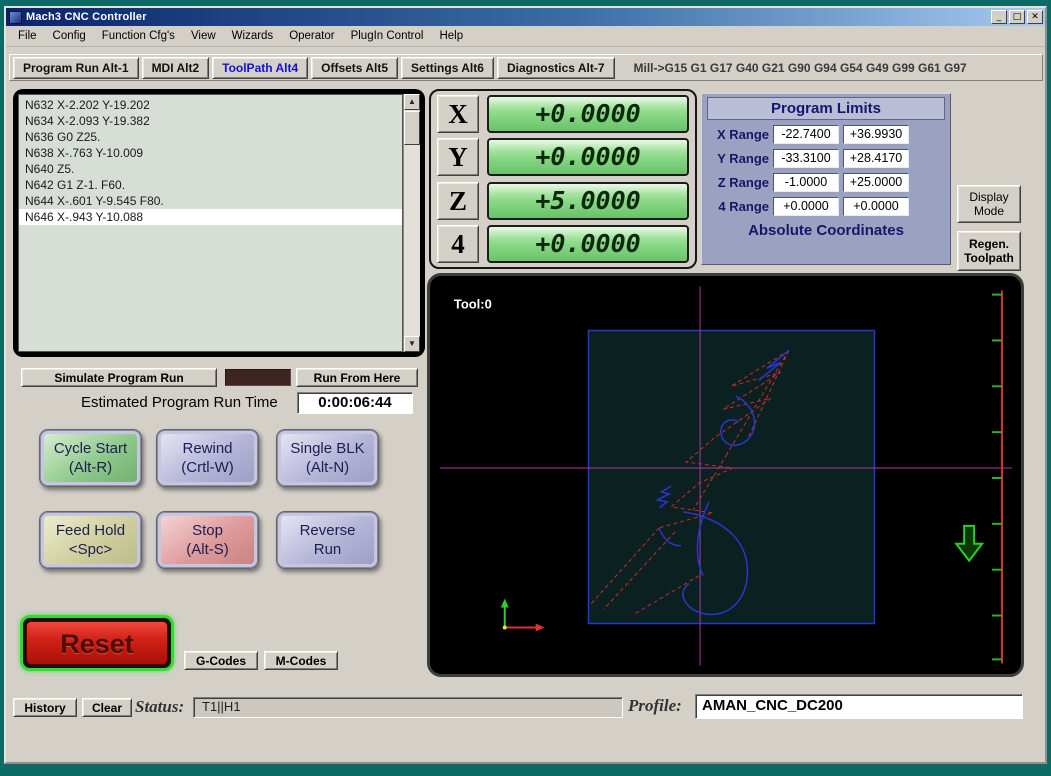 This screenshot has height=776, width=1051. Describe the element at coordinates (258, 377) in the screenshot. I see `blank-display` at that location.